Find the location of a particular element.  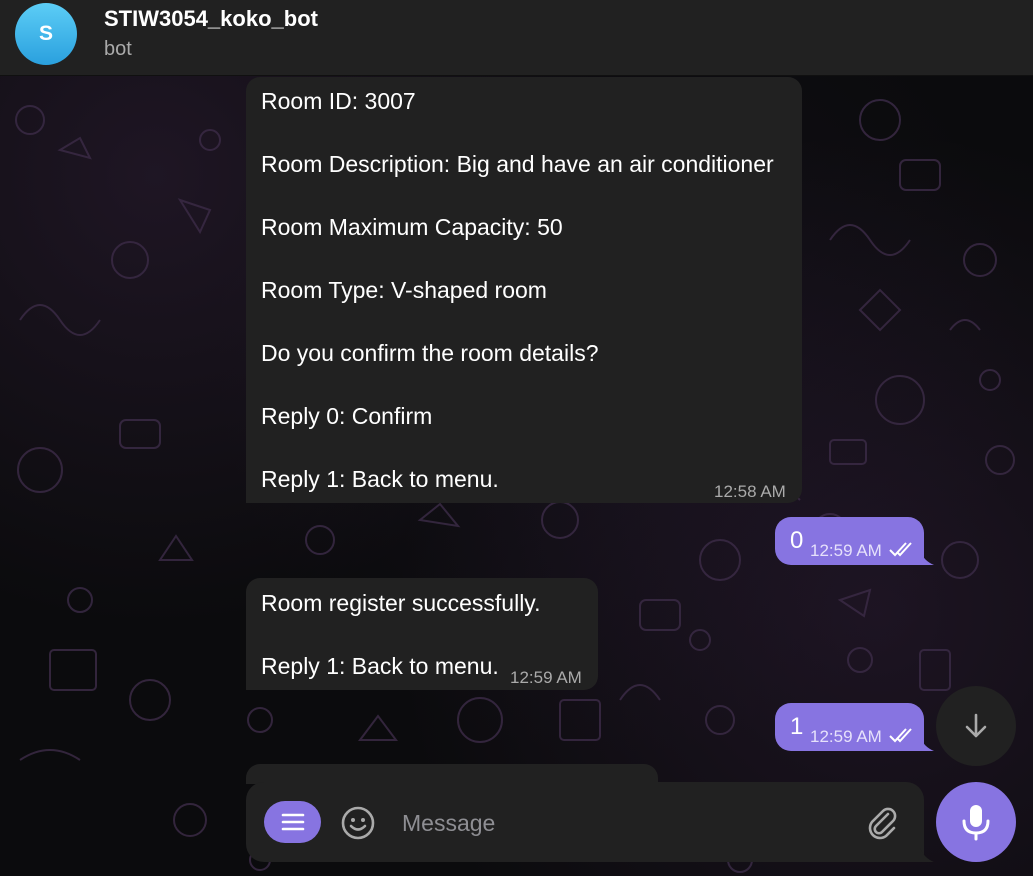

menu-icon is located at coordinates (292, 822).